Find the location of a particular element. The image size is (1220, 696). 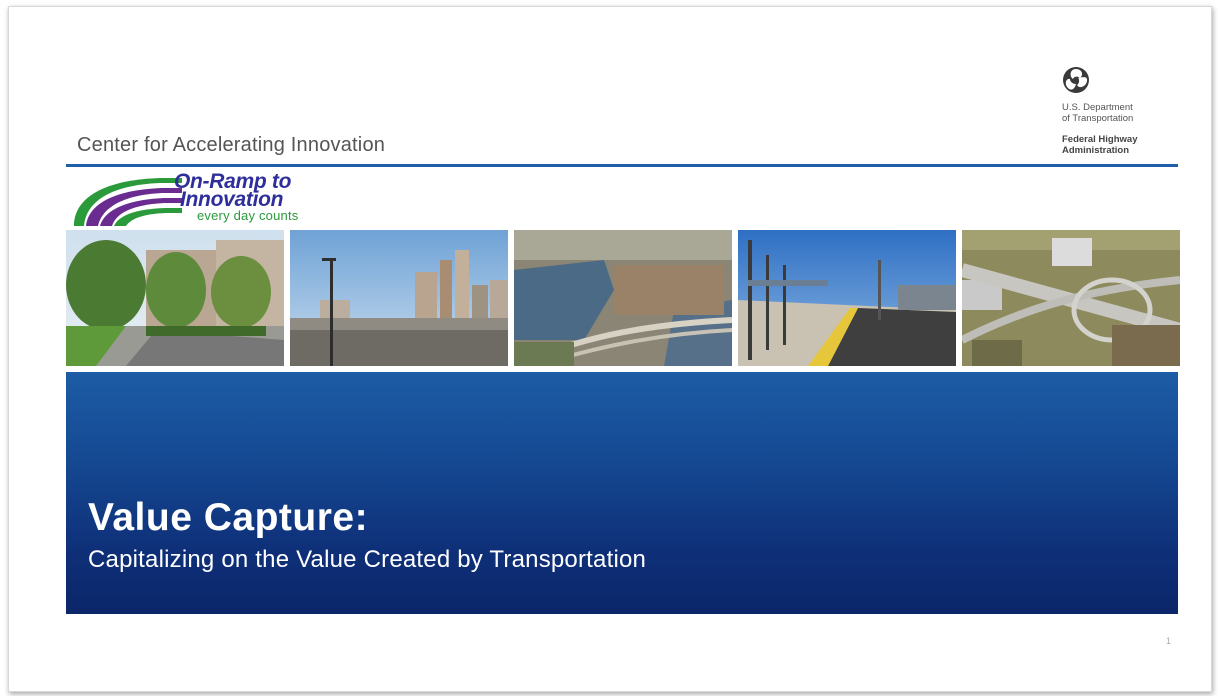

fhwa-line-2: Administration is located at coordinates (1096, 150).